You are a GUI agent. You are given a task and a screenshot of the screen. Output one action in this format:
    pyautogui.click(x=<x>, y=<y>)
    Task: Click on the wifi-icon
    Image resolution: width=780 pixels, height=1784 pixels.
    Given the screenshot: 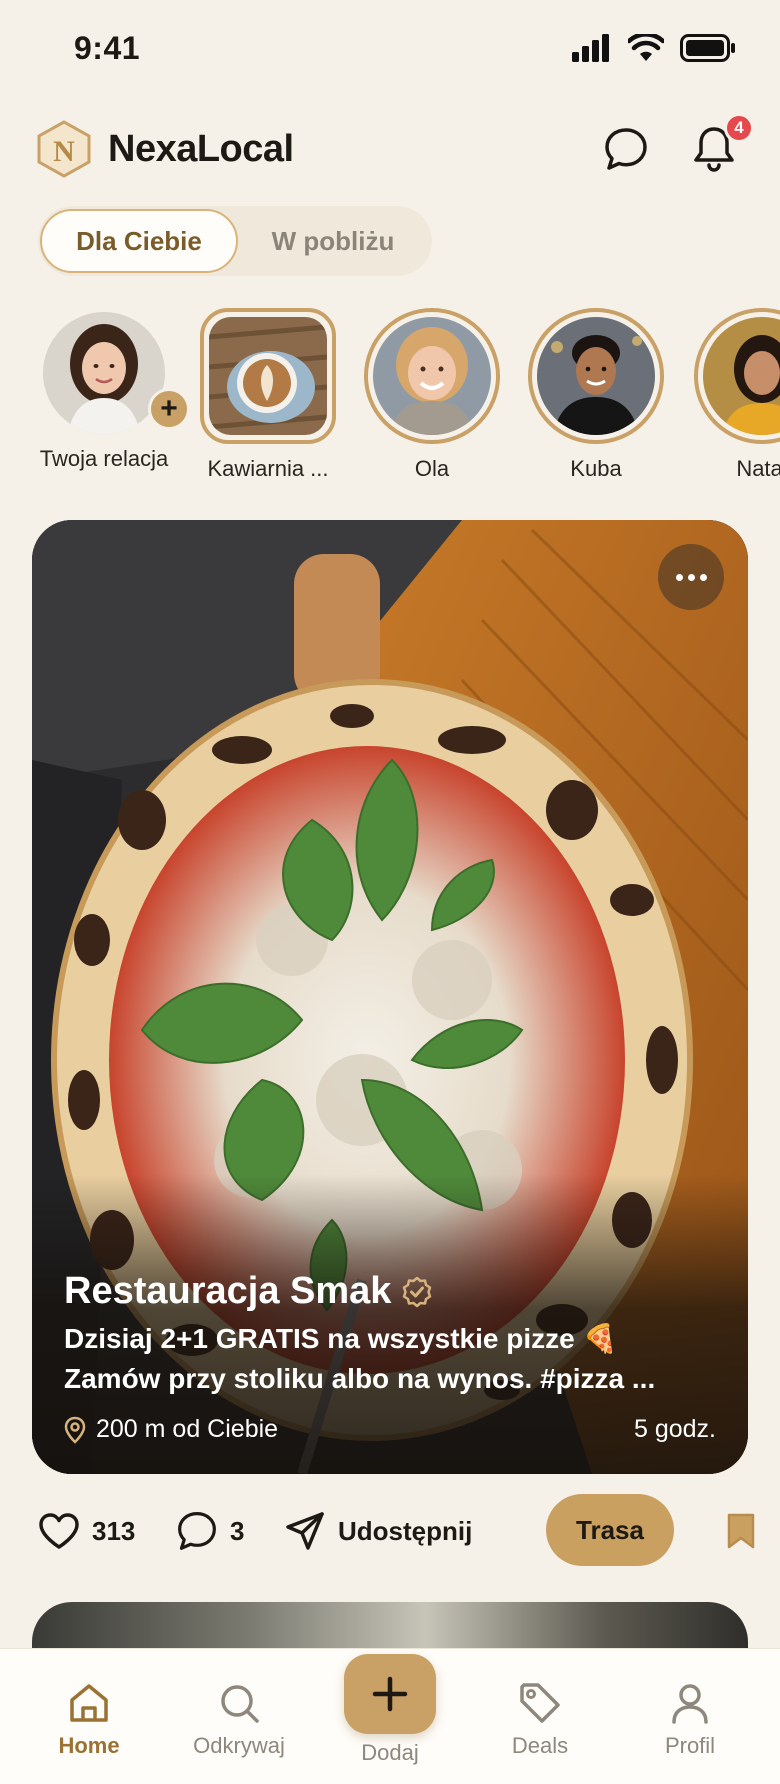 What is the action you would take?
    pyautogui.click(x=646, y=47)
    